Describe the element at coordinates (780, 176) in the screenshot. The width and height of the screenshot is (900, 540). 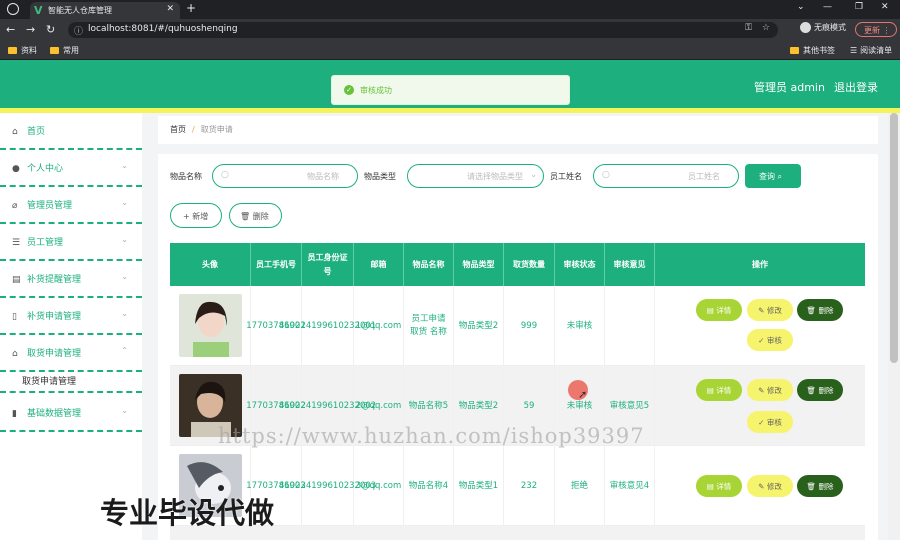
I see `search-icon: ⌕` at that location.